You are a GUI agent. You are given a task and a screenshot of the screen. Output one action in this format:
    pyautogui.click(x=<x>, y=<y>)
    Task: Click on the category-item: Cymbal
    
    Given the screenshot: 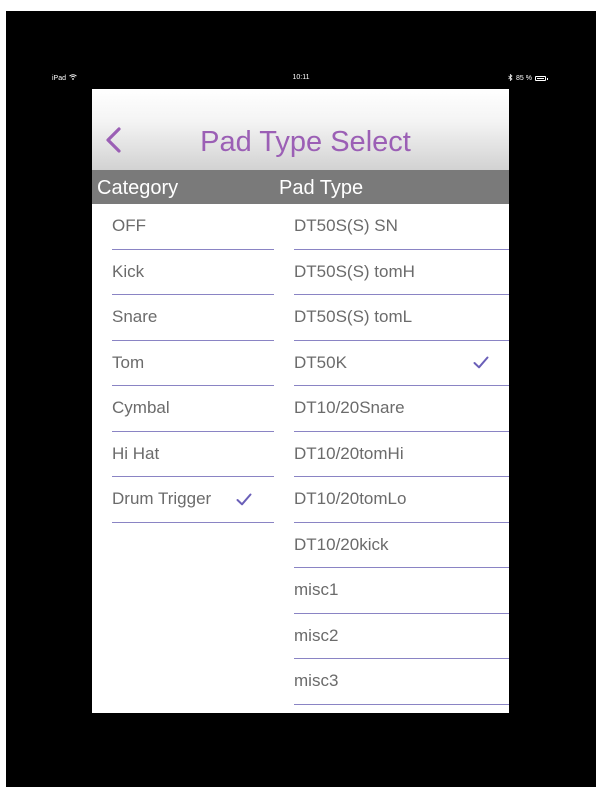 What is the action you would take?
    pyautogui.click(x=193, y=409)
    